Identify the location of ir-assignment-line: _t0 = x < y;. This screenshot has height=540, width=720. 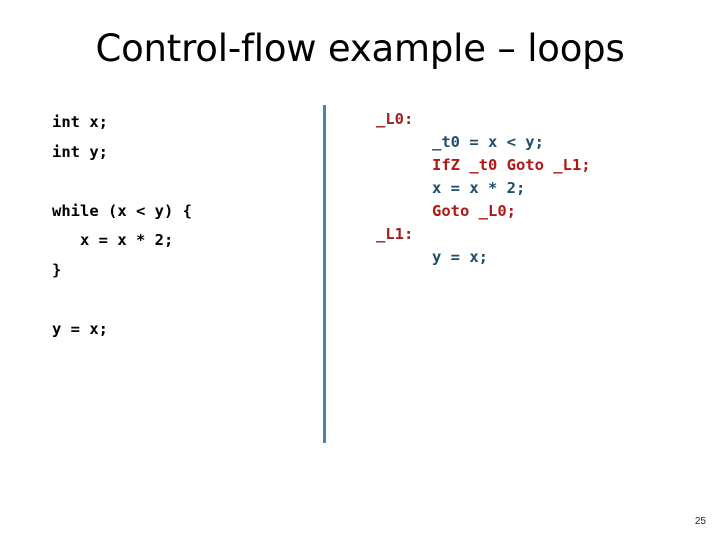
(460, 142).